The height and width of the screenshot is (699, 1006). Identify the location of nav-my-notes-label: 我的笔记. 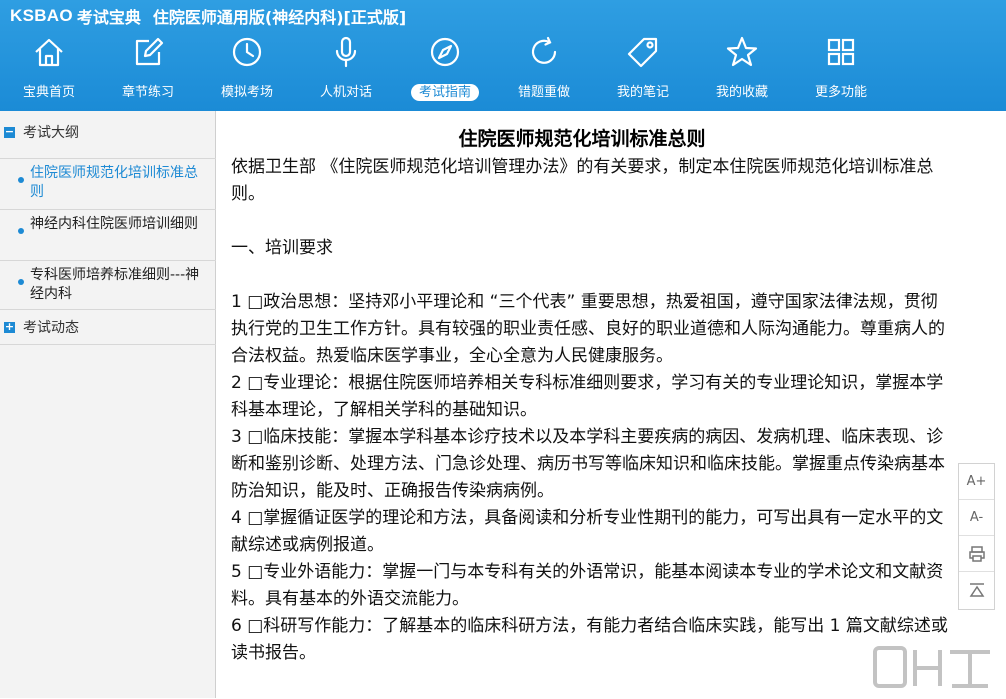
(642, 92).